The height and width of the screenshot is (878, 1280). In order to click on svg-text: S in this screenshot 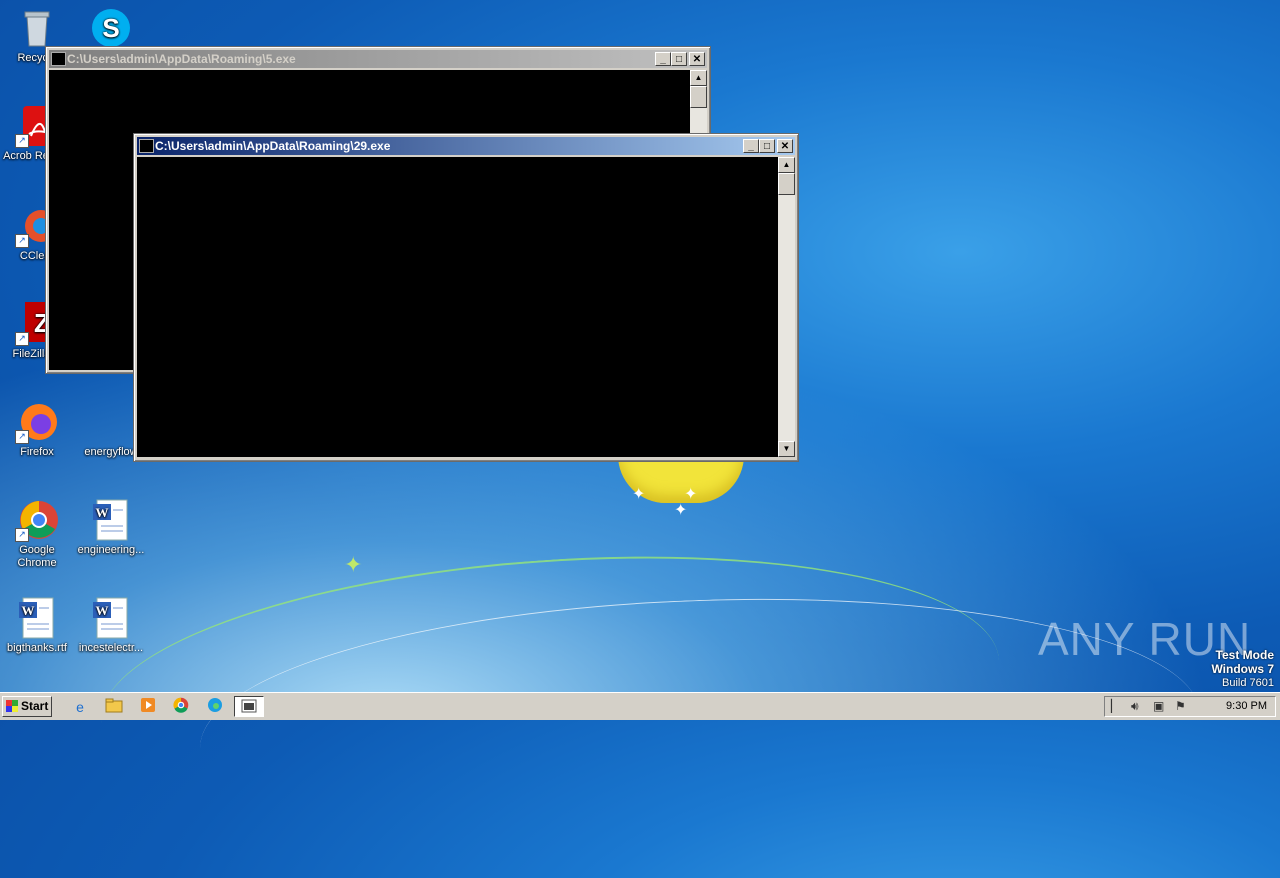, I will do `click(110, 28)`.